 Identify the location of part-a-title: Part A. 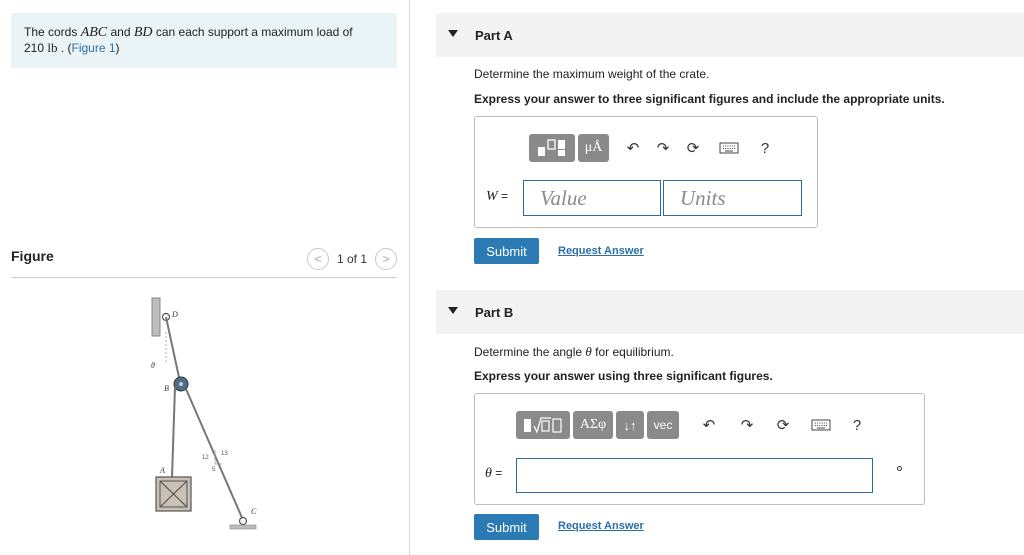
(494, 35).